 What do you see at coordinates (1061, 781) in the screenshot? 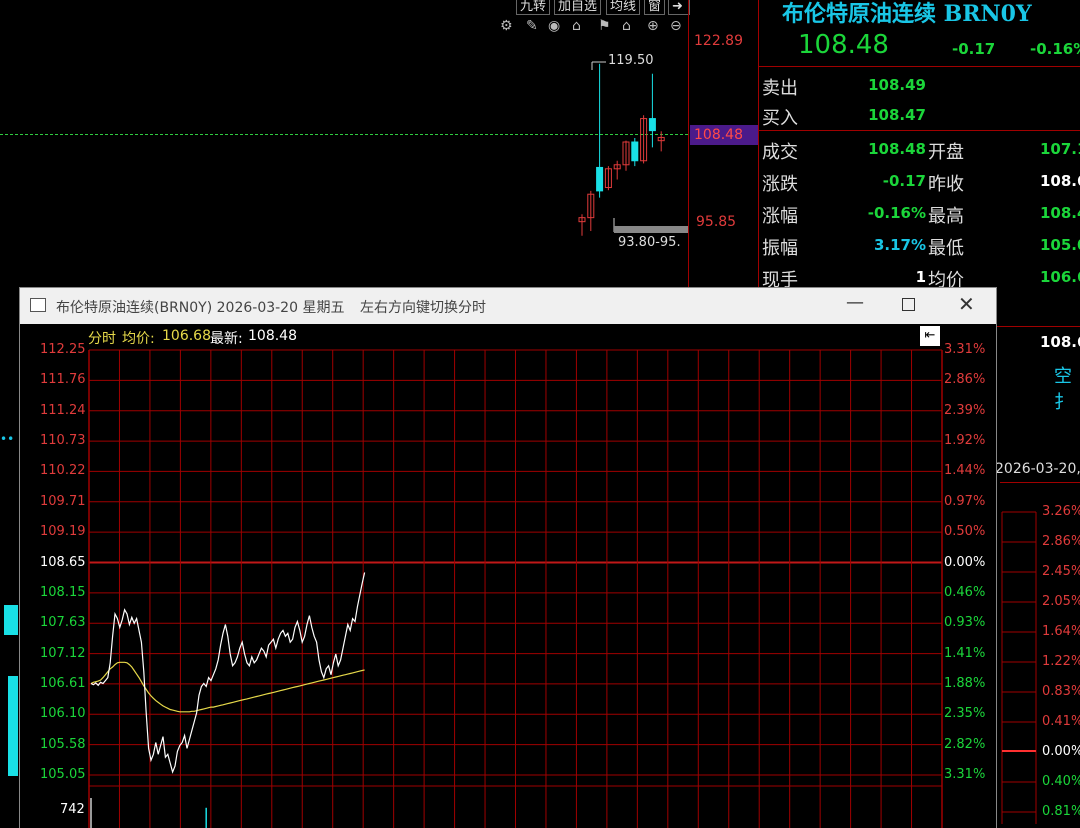
I see `bg-pct-tick: 0.40%` at bounding box center [1061, 781].